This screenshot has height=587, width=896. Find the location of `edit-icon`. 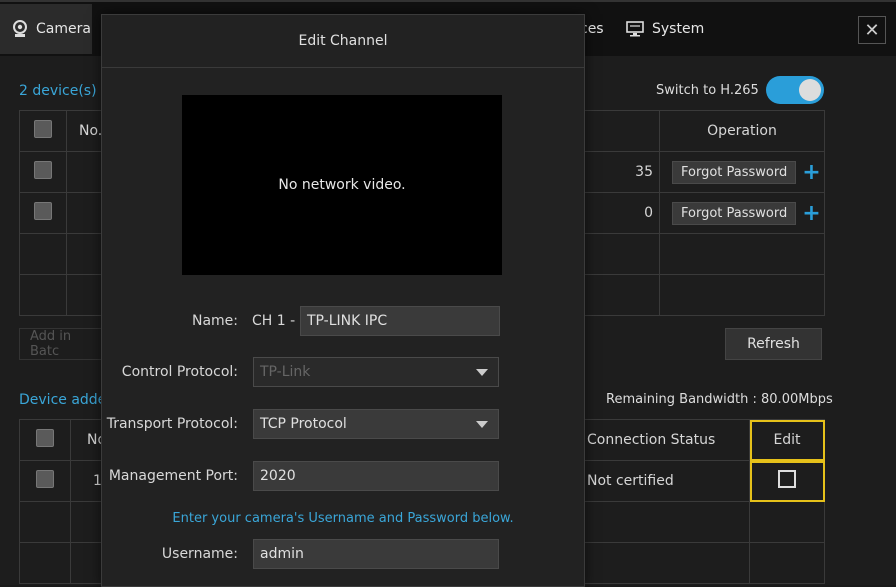

edit-icon is located at coordinates (787, 479).